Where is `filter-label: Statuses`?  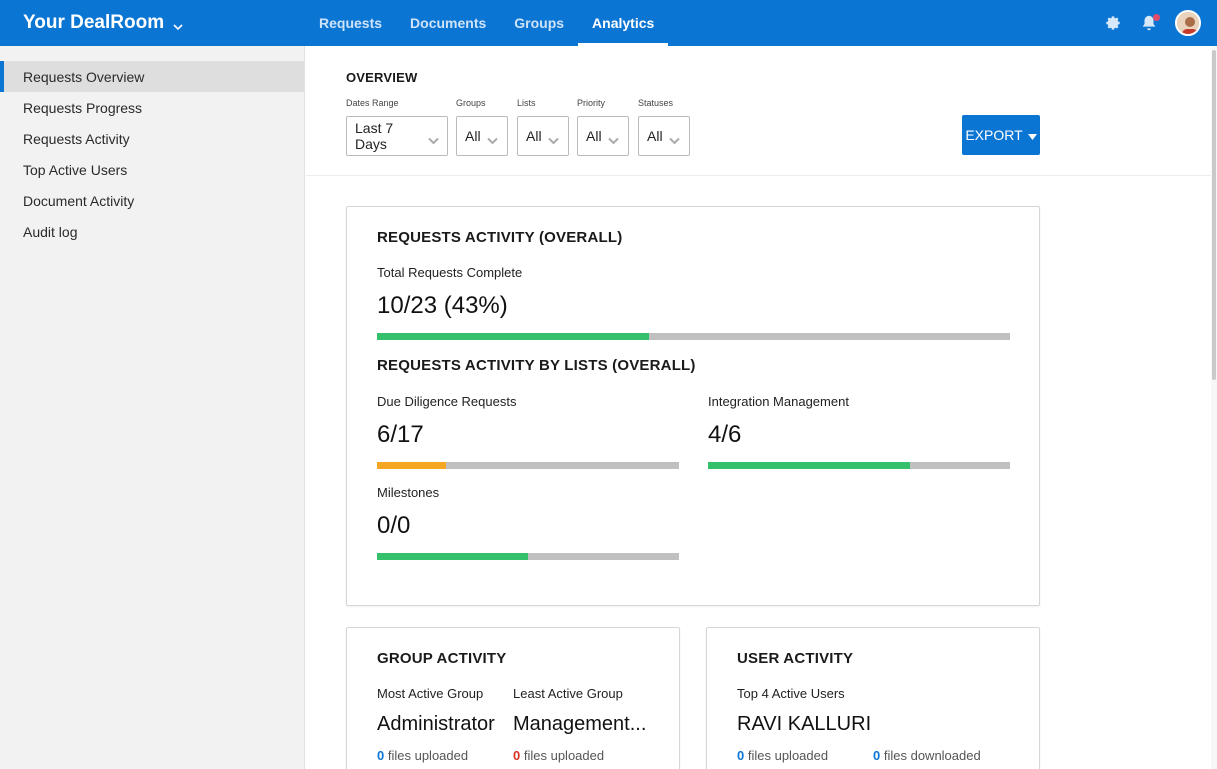
filter-label: Statuses is located at coordinates (656, 103).